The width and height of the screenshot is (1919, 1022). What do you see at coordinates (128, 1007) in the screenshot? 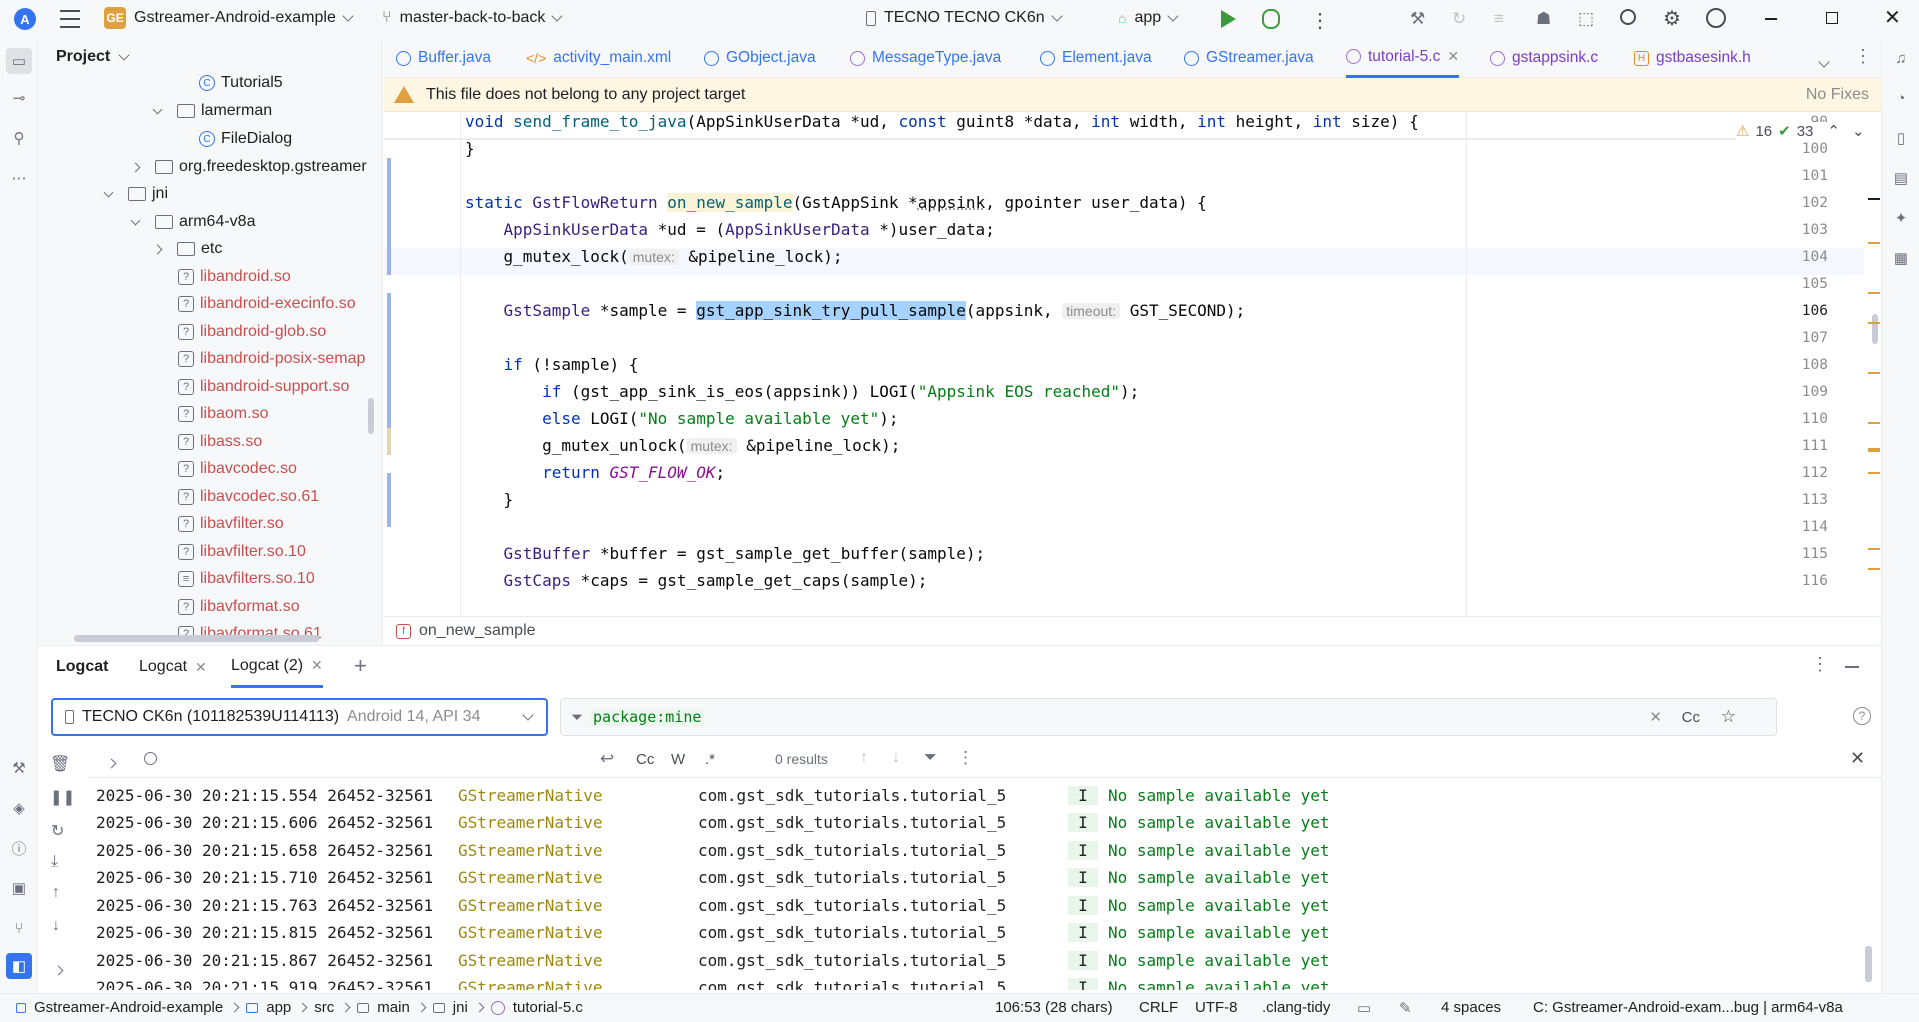
I see `crumb-project: Gstreamer-Android-example` at bounding box center [128, 1007].